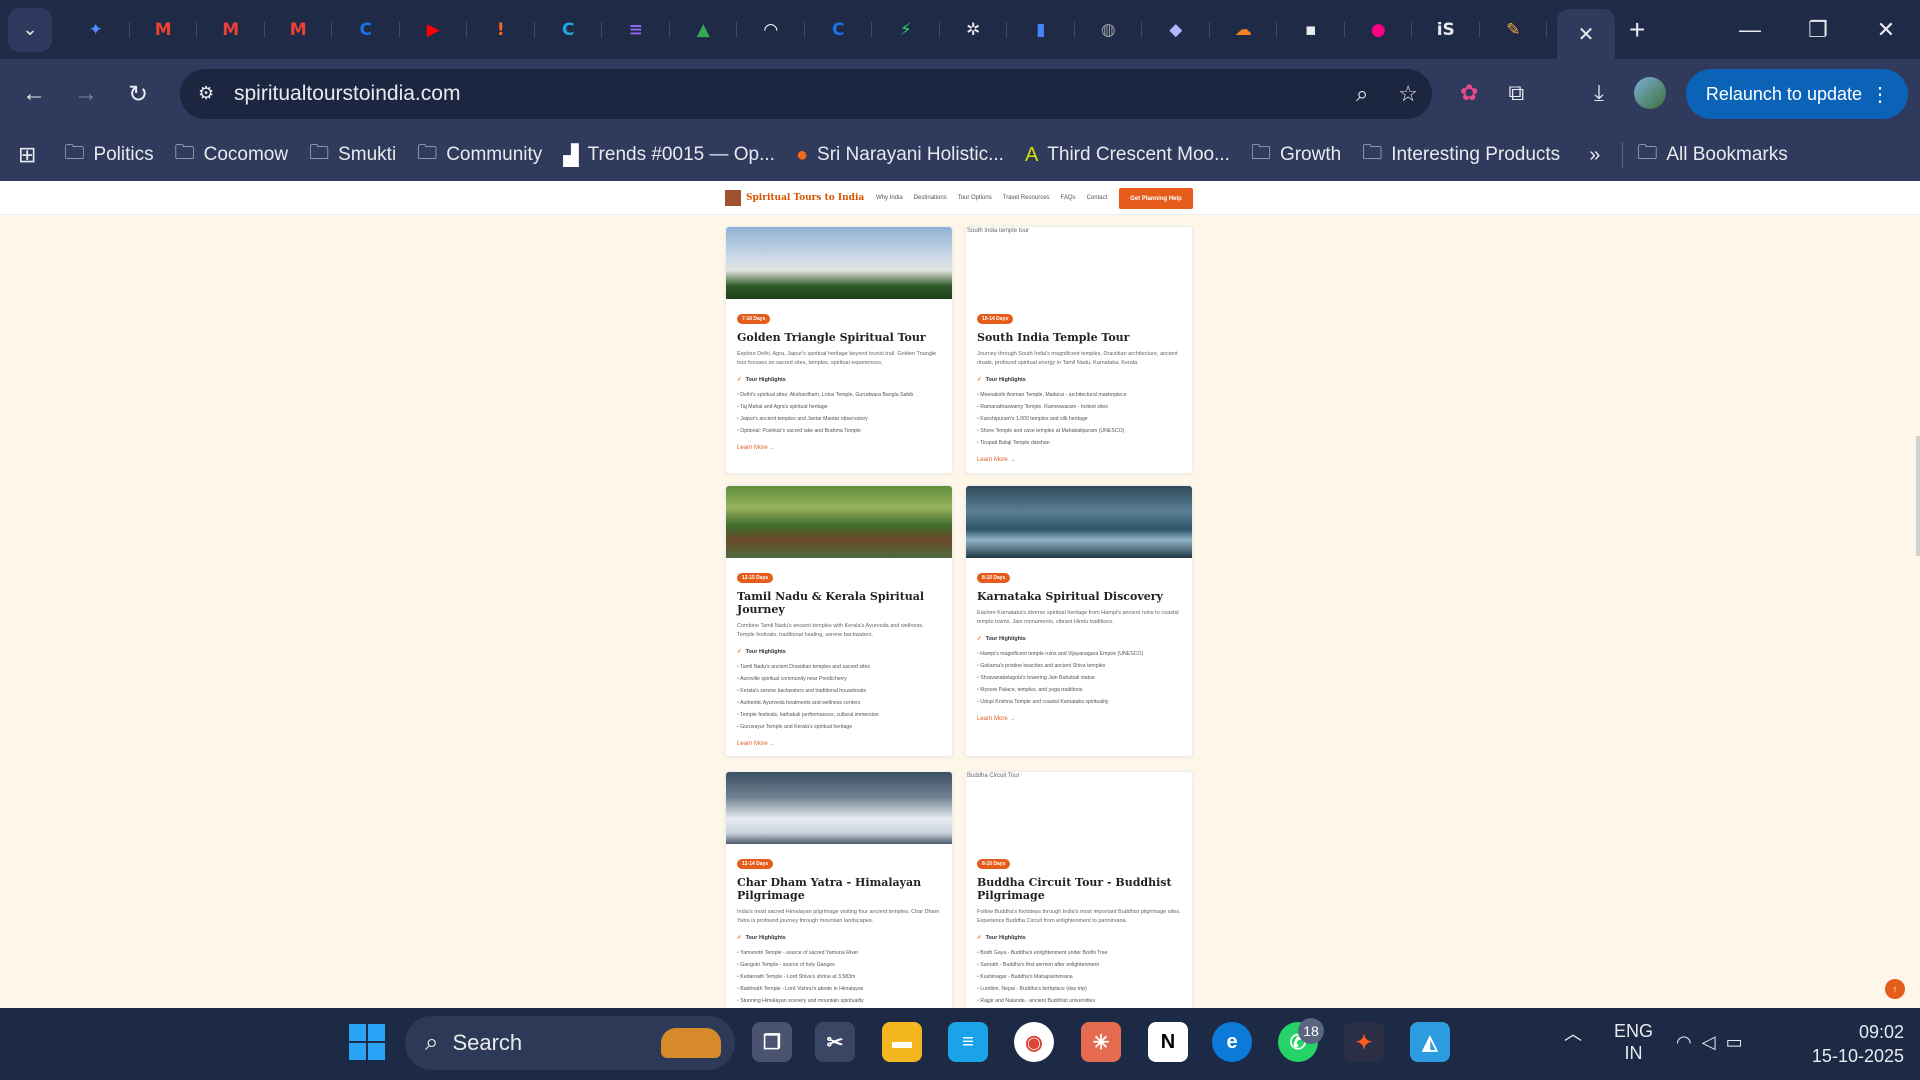  I want to click on close-tab-icon: ✕, so click(1586, 34).